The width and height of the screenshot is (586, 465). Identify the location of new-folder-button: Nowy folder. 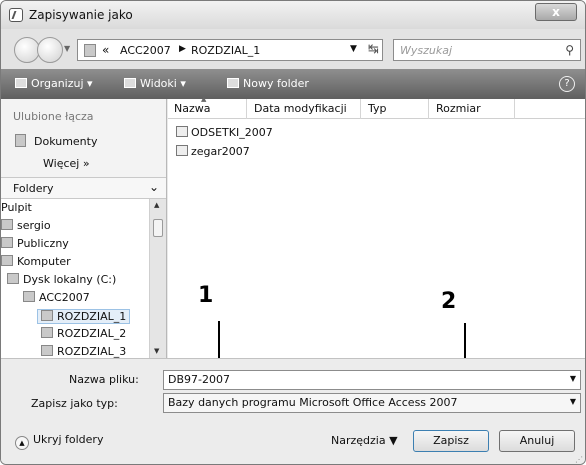
(268, 83).